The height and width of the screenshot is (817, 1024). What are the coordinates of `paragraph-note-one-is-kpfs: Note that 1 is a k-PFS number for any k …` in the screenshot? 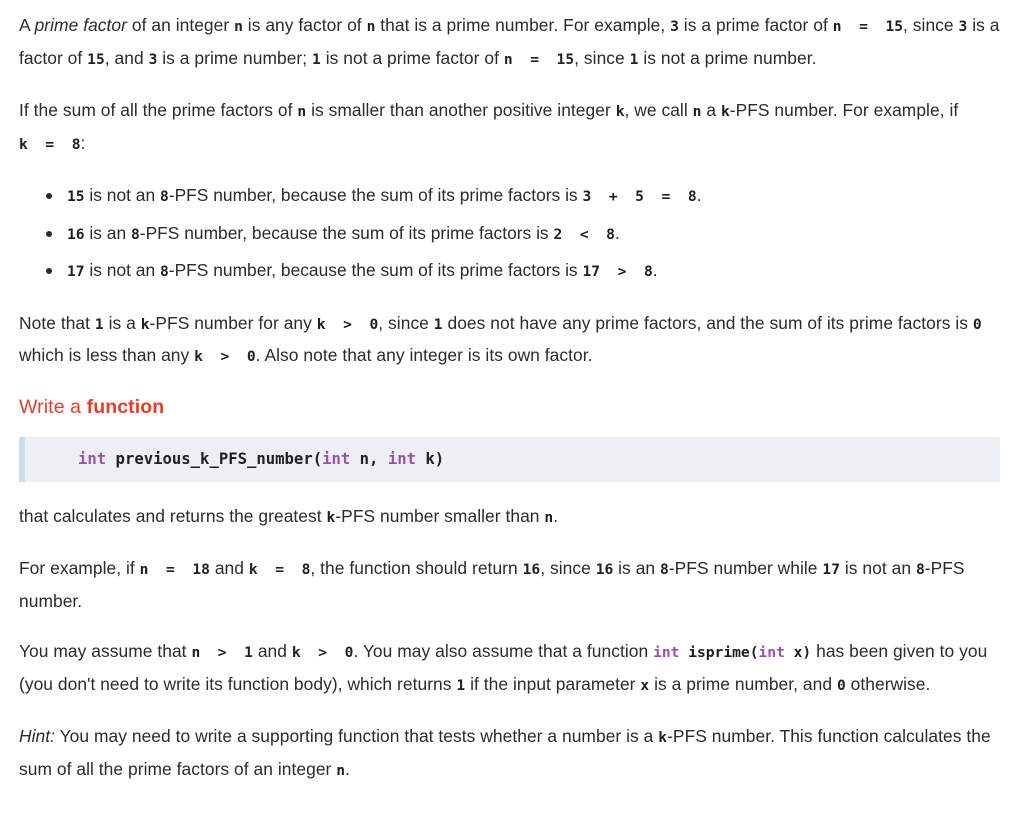 It's located at (515, 340).